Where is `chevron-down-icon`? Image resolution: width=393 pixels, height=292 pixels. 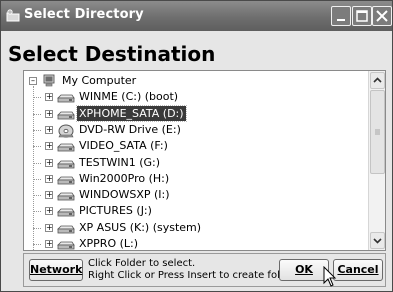
chevron-down-icon is located at coordinates (377, 241).